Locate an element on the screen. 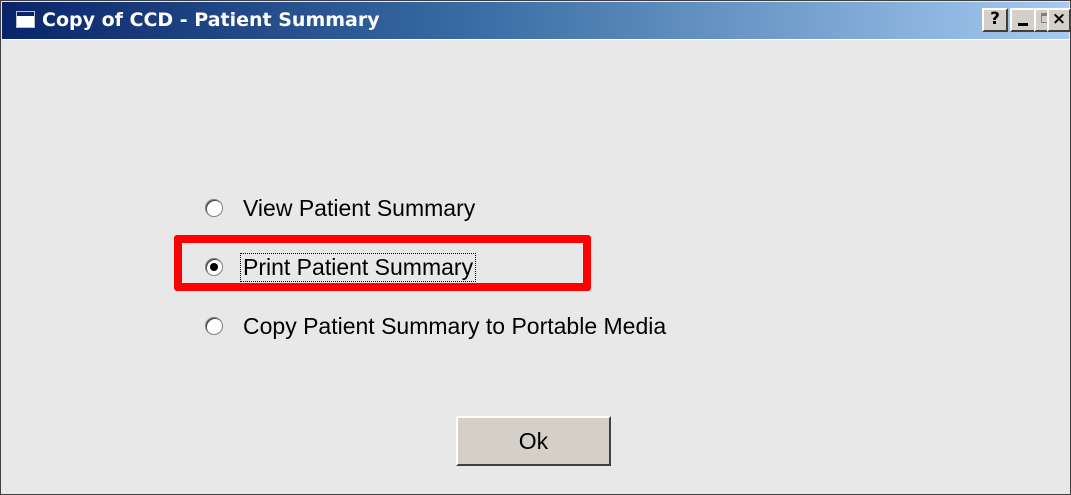 The width and height of the screenshot is (1071, 495). option-print-patient-summary: Print Patient Summary is located at coordinates (341, 267).